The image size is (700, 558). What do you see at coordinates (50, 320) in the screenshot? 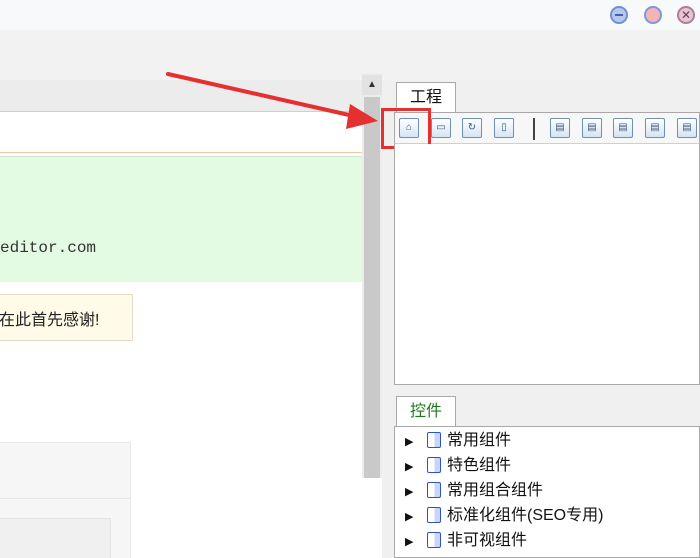
I see `notice-text: 在此首先感谢!` at bounding box center [50, 320].